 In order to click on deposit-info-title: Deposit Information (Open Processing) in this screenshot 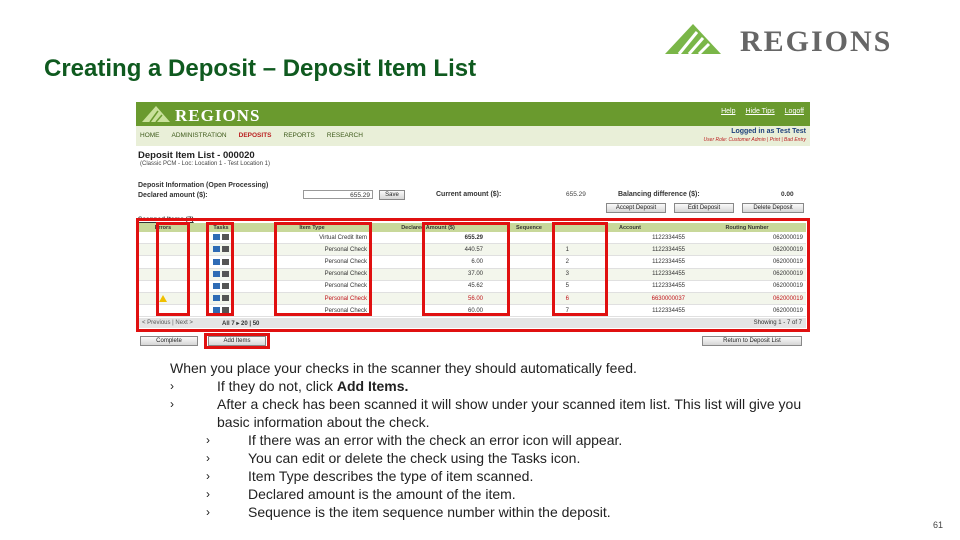, I will do `click(203, 185)`.